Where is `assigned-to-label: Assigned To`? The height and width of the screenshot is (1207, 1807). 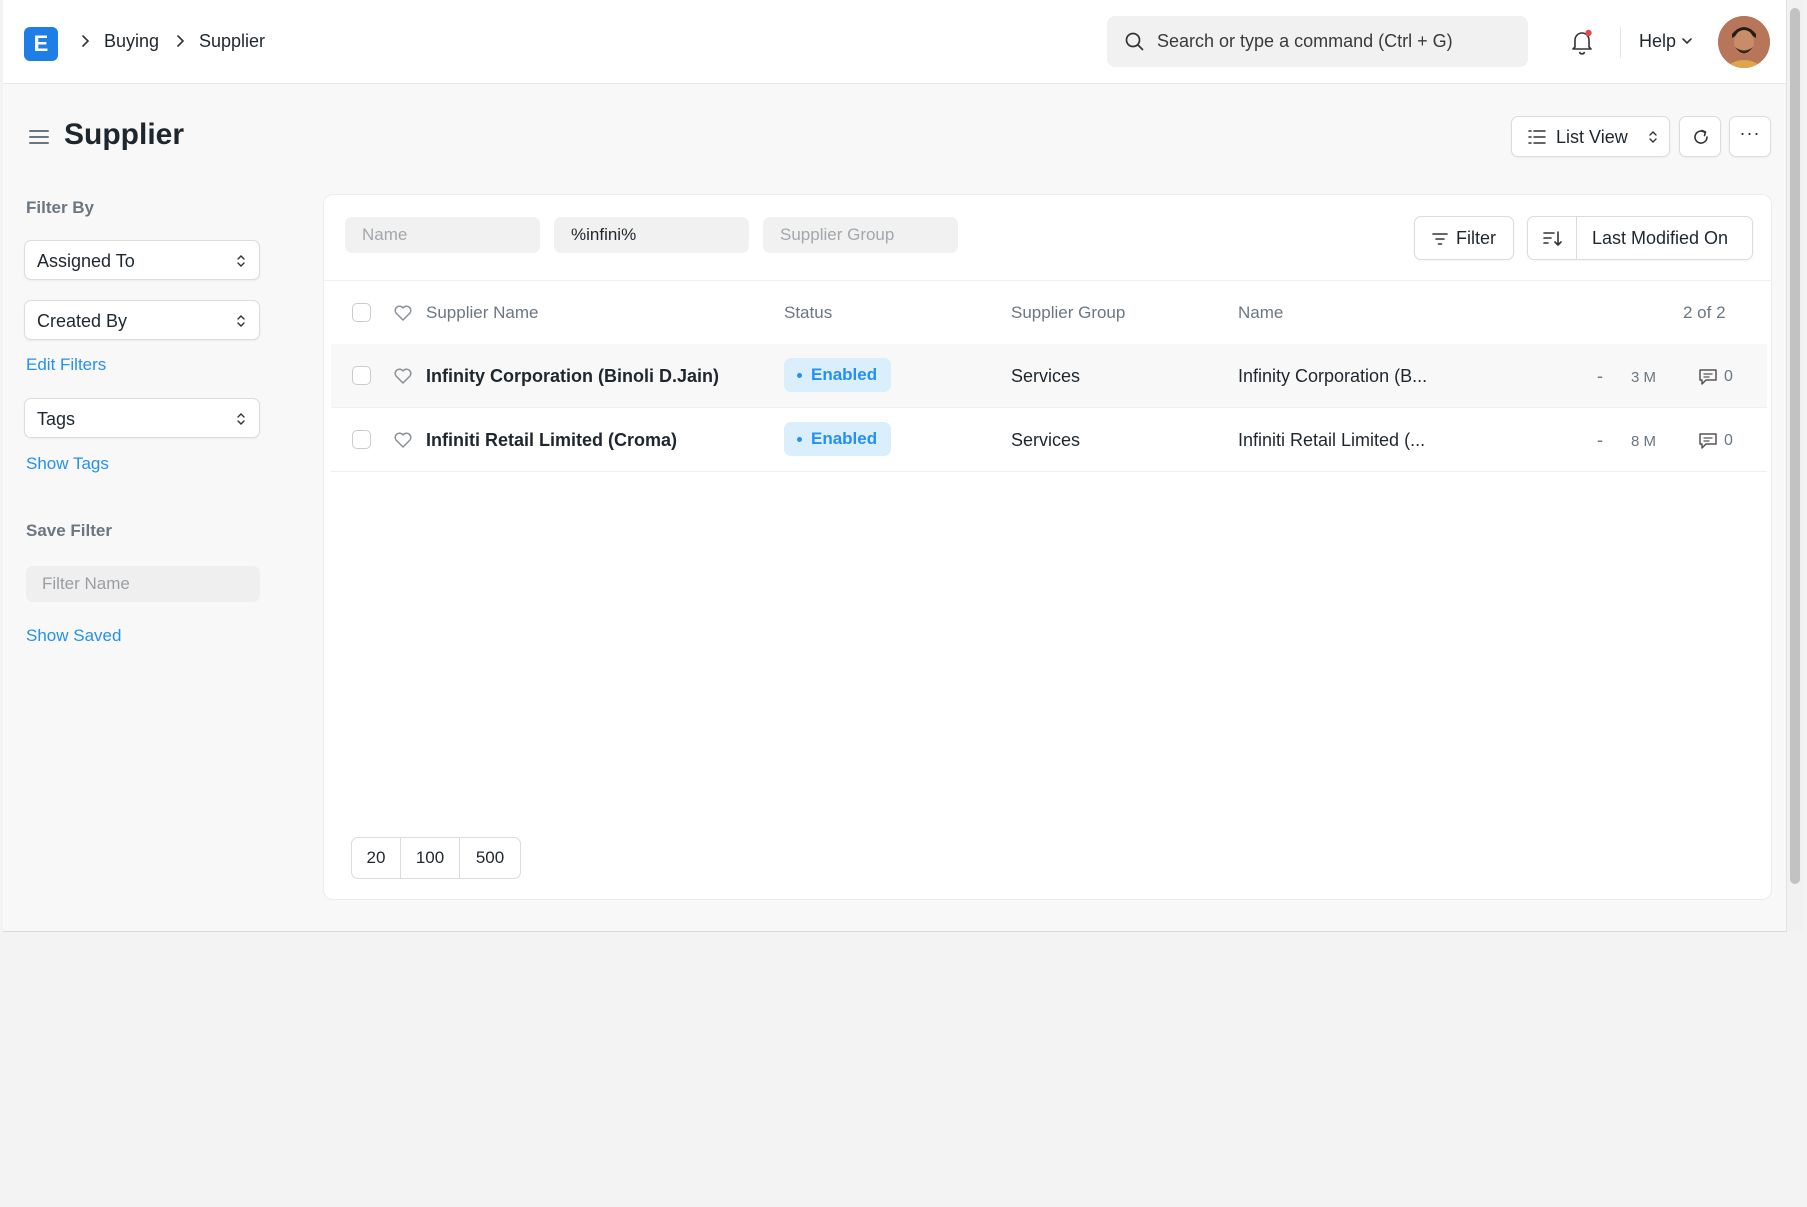 assigned-to-label: Assigned To is located at coordinates (86, 261).